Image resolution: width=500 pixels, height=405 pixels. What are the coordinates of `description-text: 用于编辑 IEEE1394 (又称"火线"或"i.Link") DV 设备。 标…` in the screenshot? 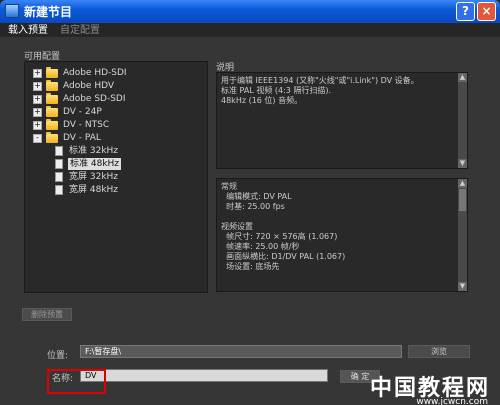 It's located at (320, 90).